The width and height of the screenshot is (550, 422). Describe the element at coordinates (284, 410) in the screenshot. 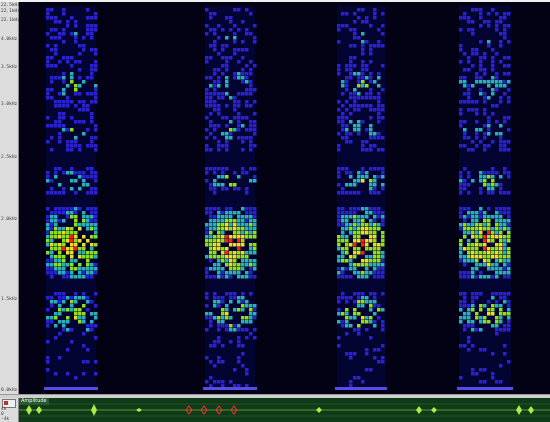

I see `amplitude-waveform` at that location.